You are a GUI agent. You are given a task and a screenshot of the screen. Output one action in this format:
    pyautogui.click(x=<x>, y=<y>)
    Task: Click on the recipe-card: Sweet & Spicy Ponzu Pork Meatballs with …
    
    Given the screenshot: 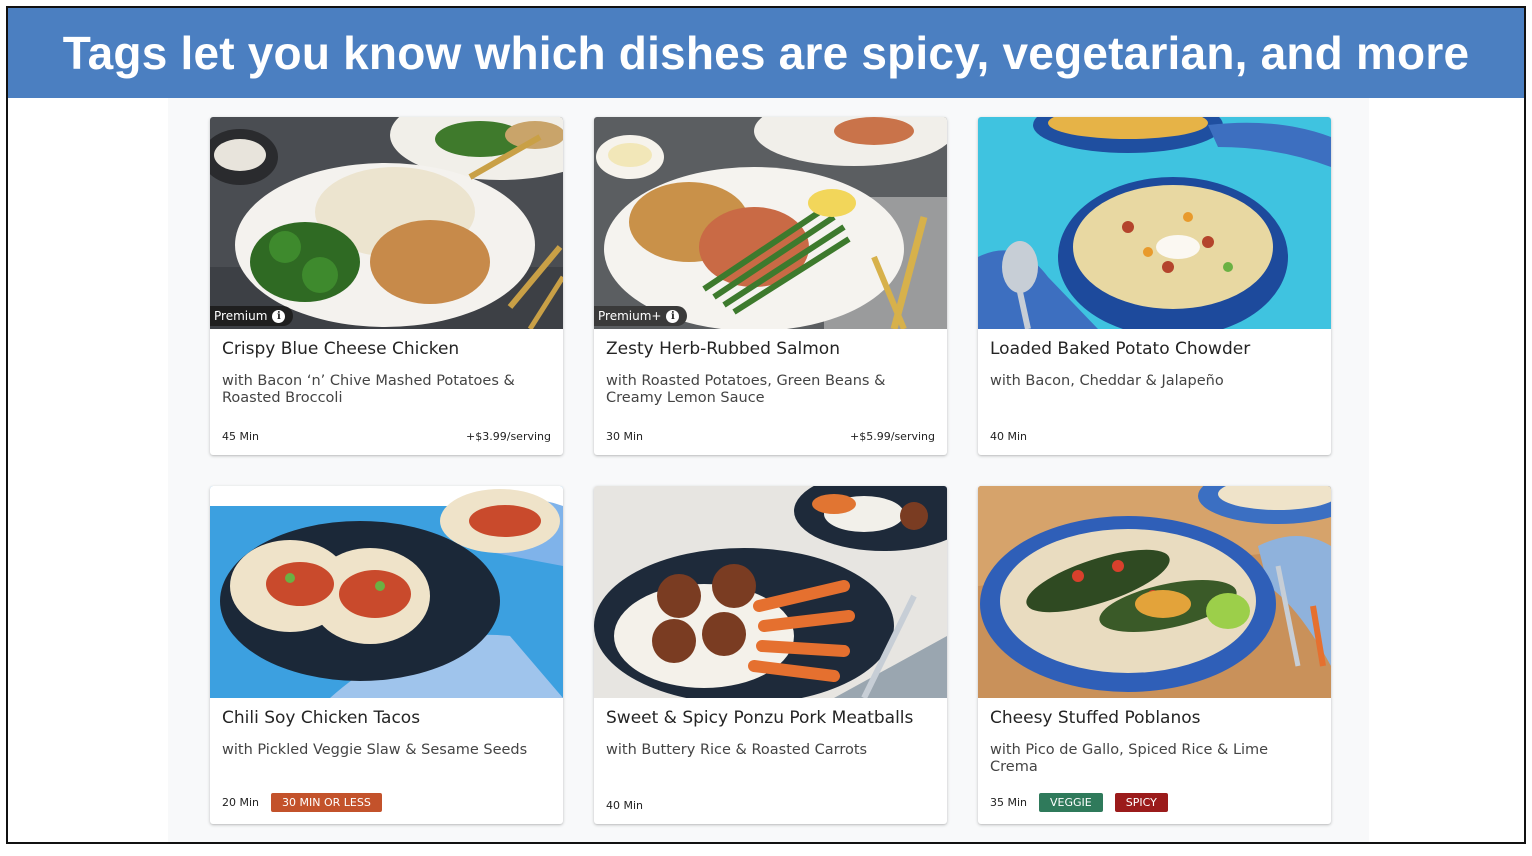 What is the action you would take?
    pyautogui.click(x=770, y=655)
    